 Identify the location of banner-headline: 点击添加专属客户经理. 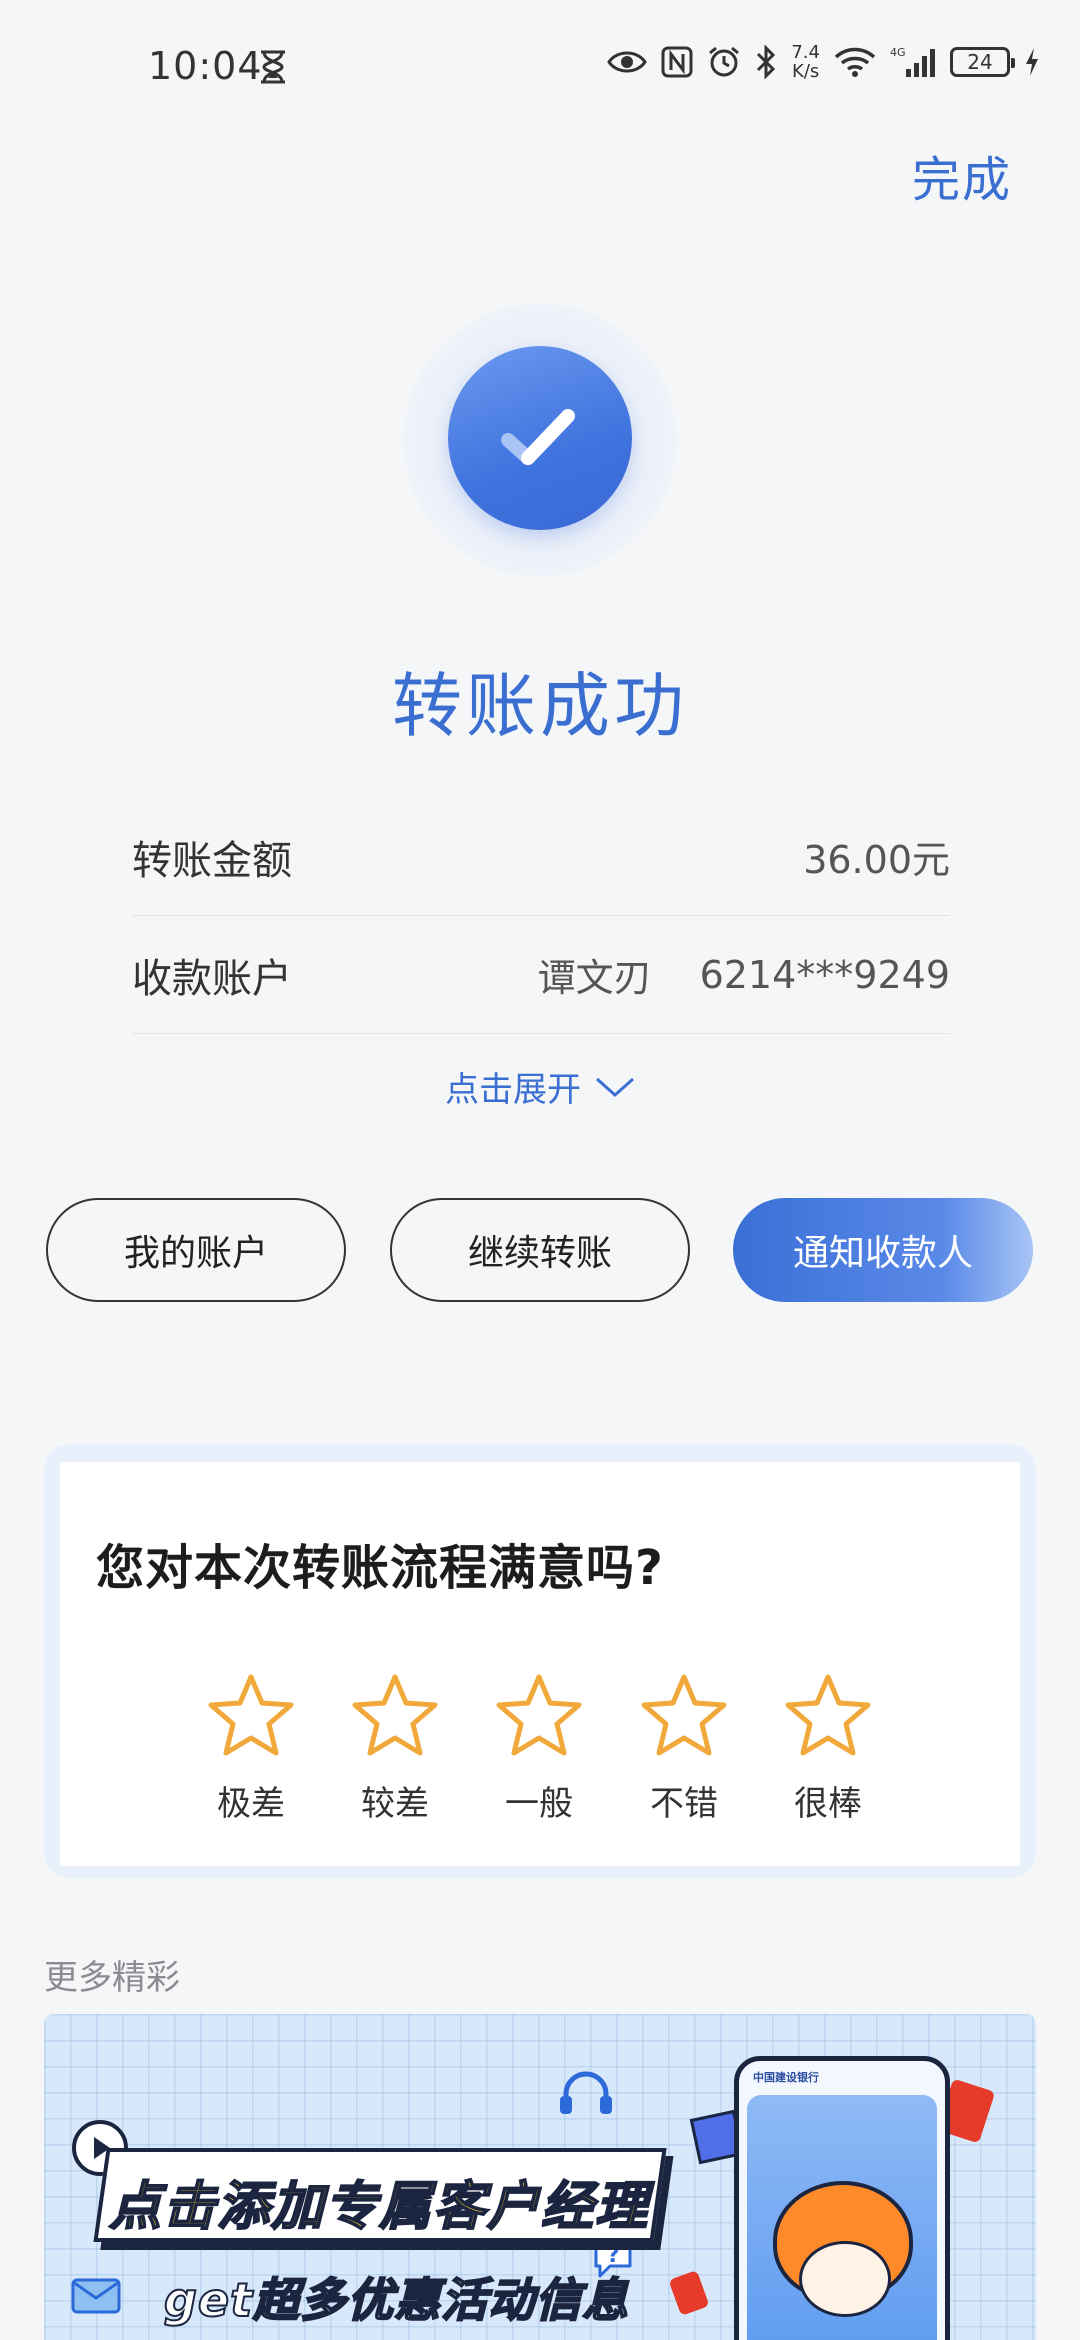
(379, 2207).